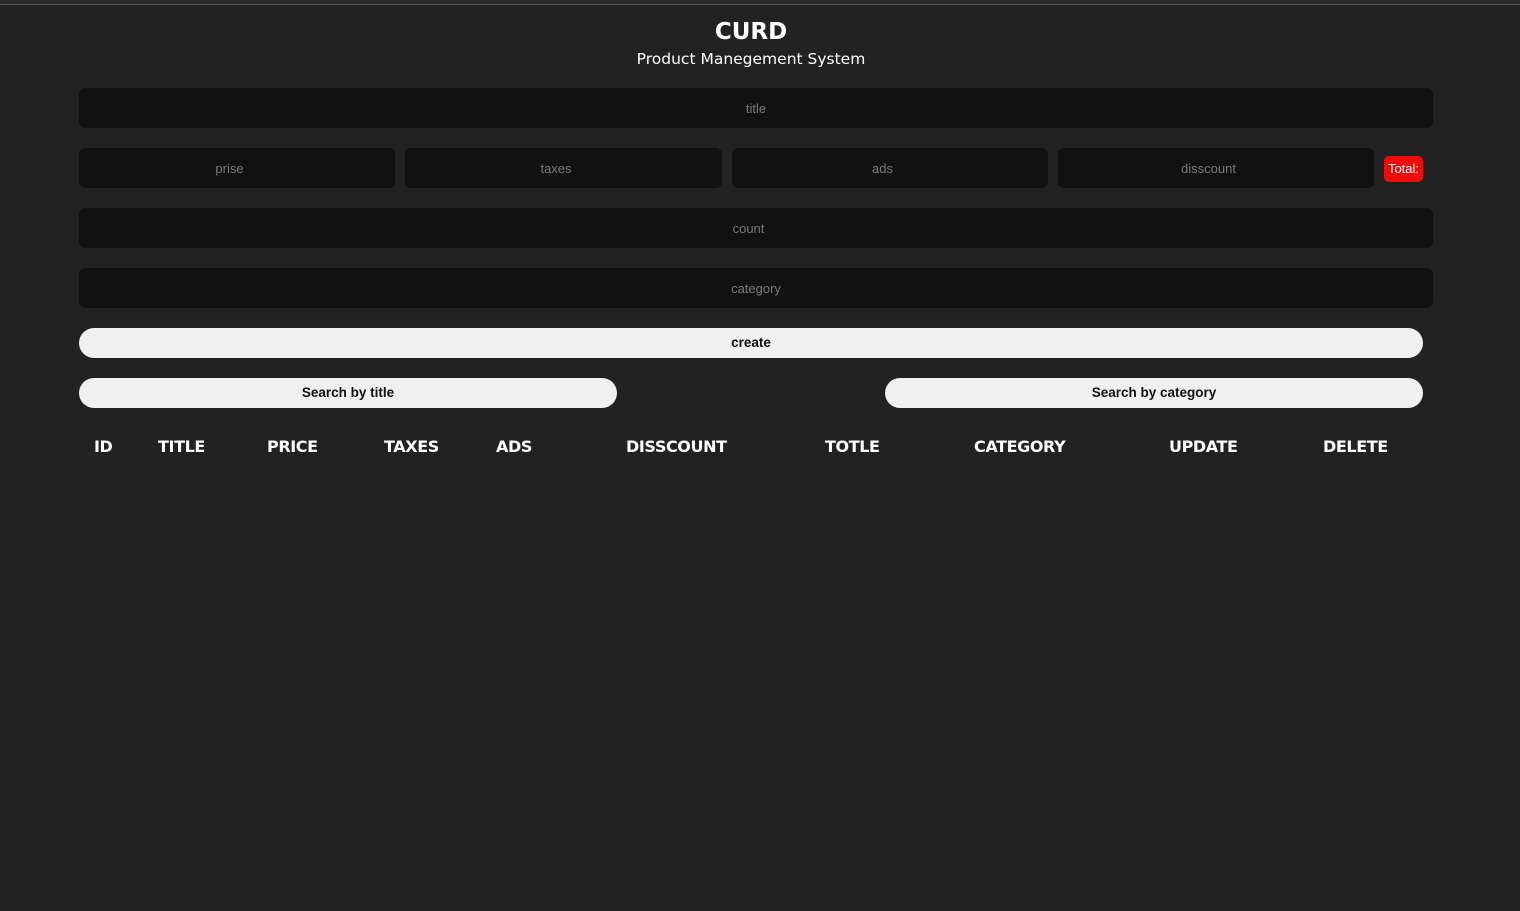 This screenshot has height=911, width=1520. What do you see at coordinates (751, 343) in the screenshot?
I see `create-button: create` at bounding box center [751, 343].